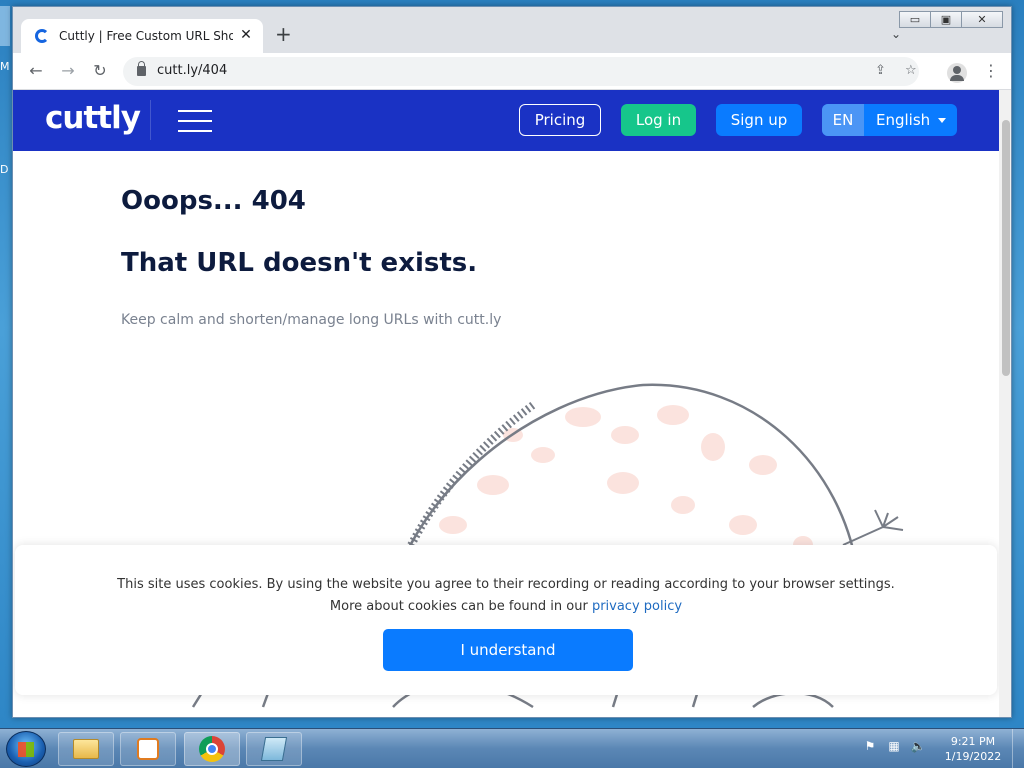 The height and width of the screenshot is (768, 1024). What do you see at coordinates (870, 747) in the screenshot?
I see `action-center-flag-icon: ⚑` at bounding box center [870, 747].